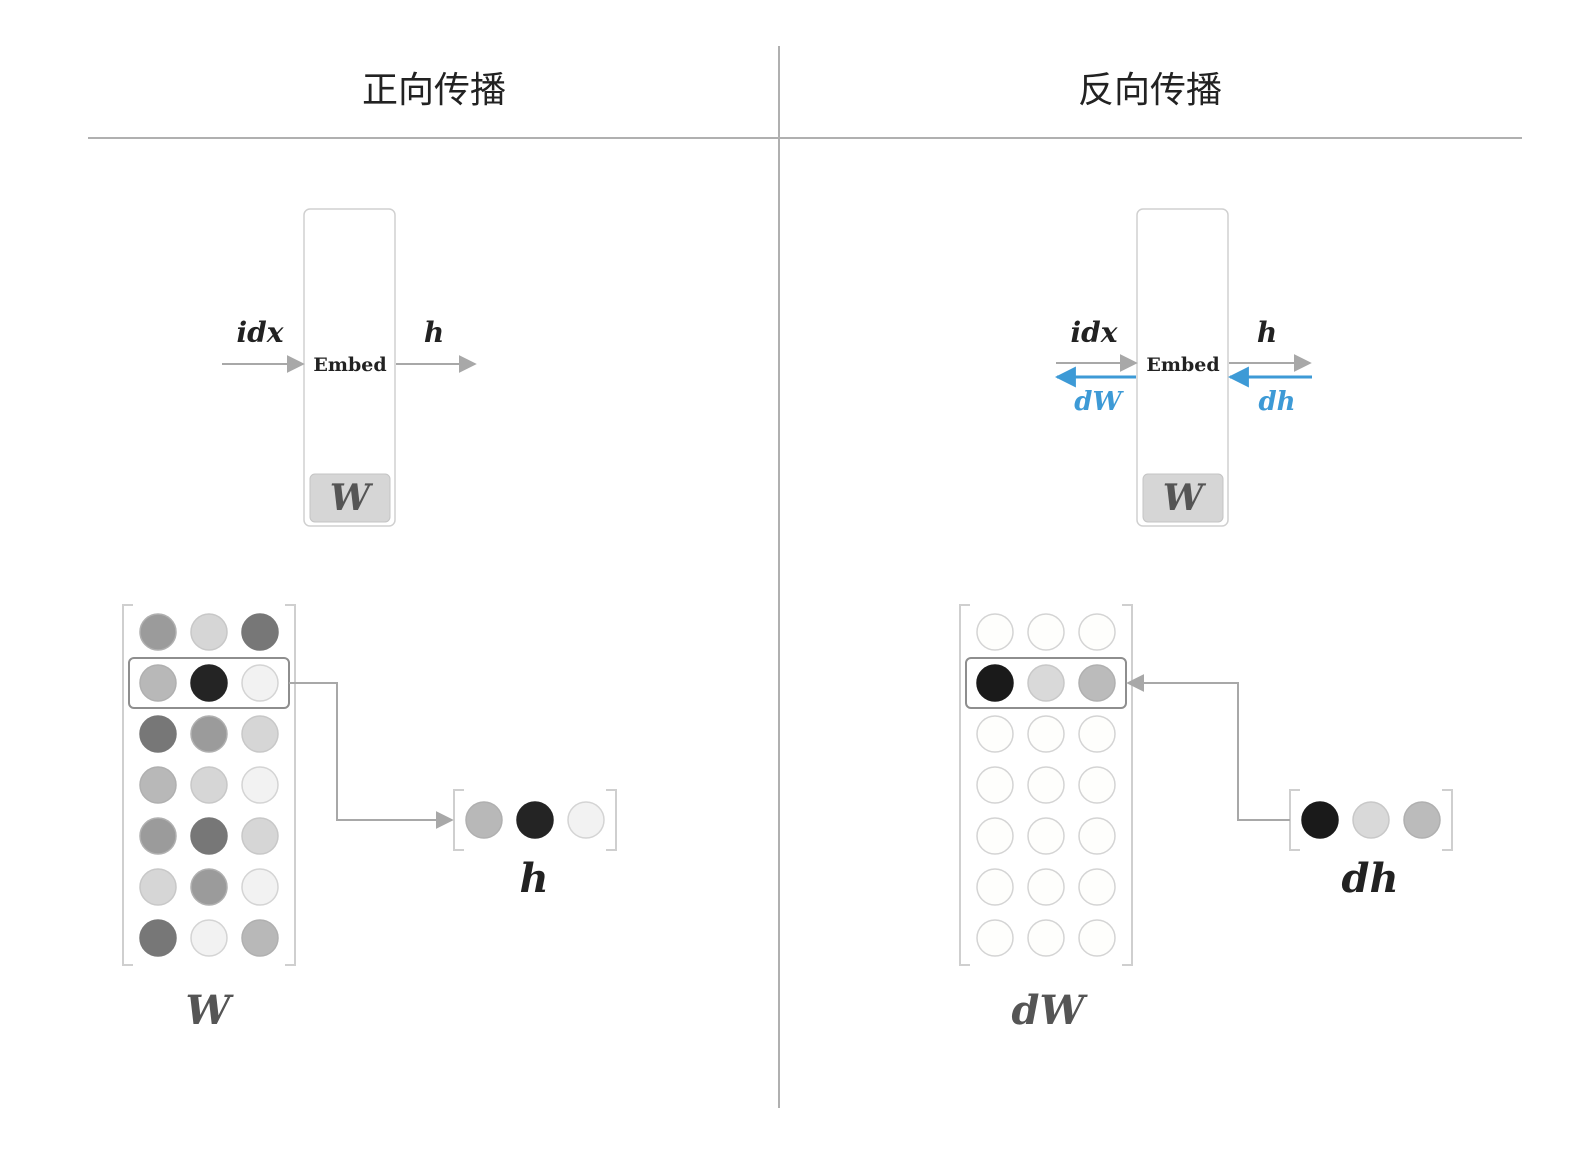 This screenshot has width=1590, height=1150. What do you see at coordinates (533, 878) in the screenshot?
I see `vector-label: h` at bounding box center [533, 878].